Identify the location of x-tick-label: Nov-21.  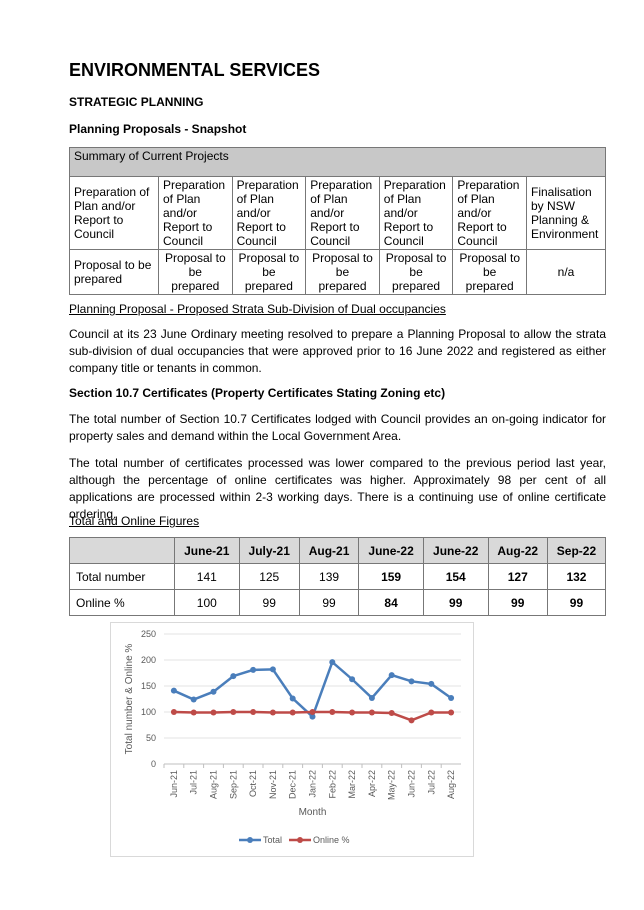
(273, 784).